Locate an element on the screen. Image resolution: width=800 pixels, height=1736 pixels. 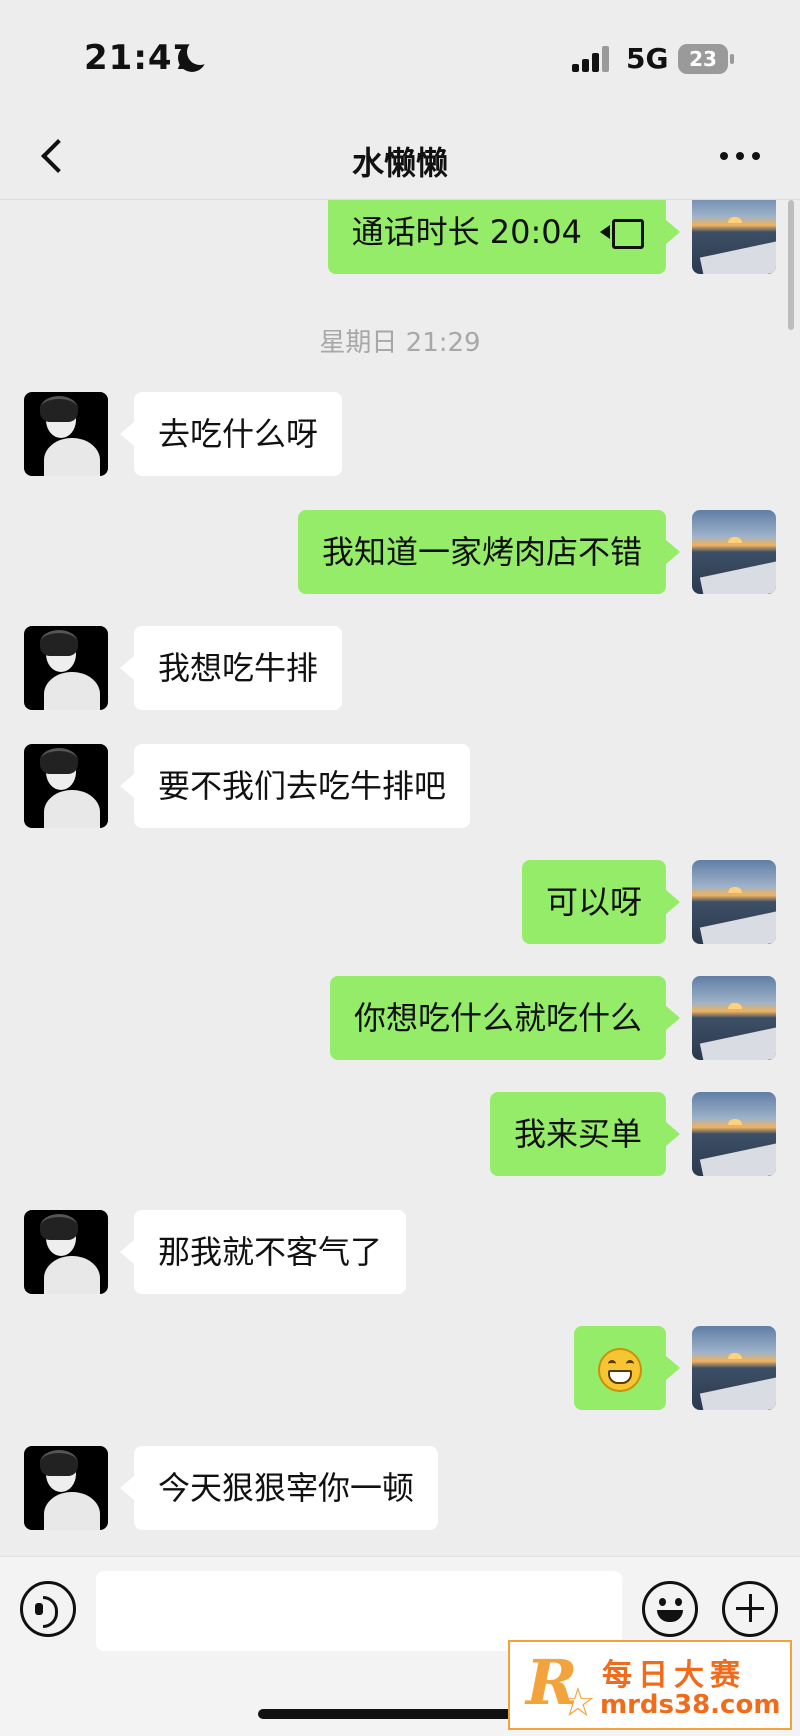
moon-icon is located at coordinates (195, 55).